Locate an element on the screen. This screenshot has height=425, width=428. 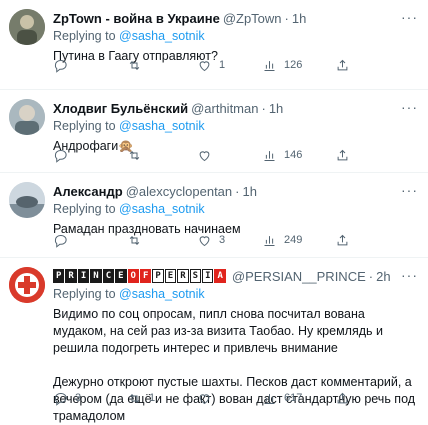
views-button: 146 is located at coordinates (282, 155).